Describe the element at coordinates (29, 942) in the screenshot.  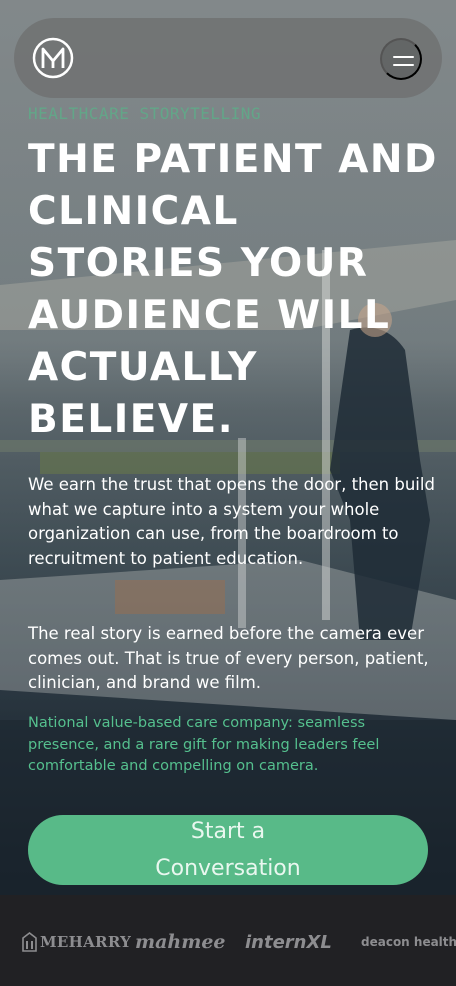
I see `meharry-crest-icon` at that location.